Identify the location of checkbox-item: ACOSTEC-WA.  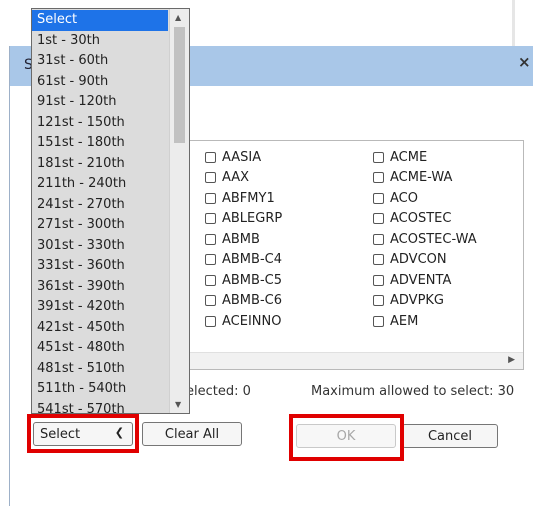
(425, 239).